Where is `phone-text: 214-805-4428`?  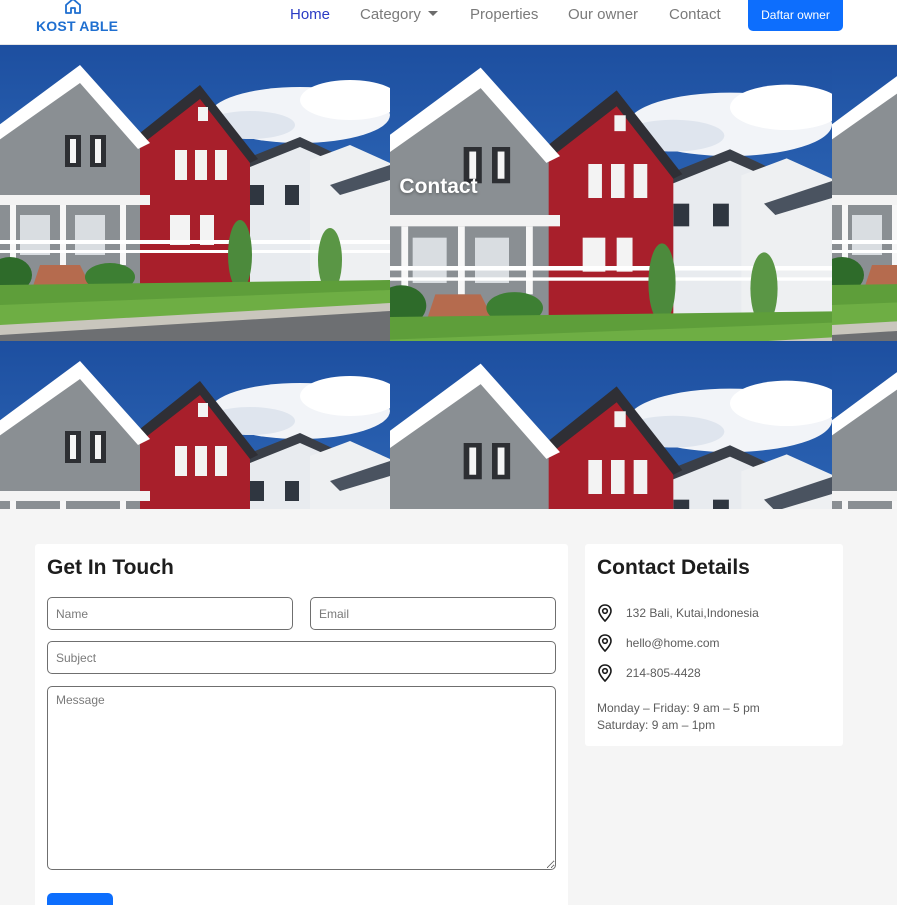
phone-text: 214-805-4428 is located at coordinates (663, 673).